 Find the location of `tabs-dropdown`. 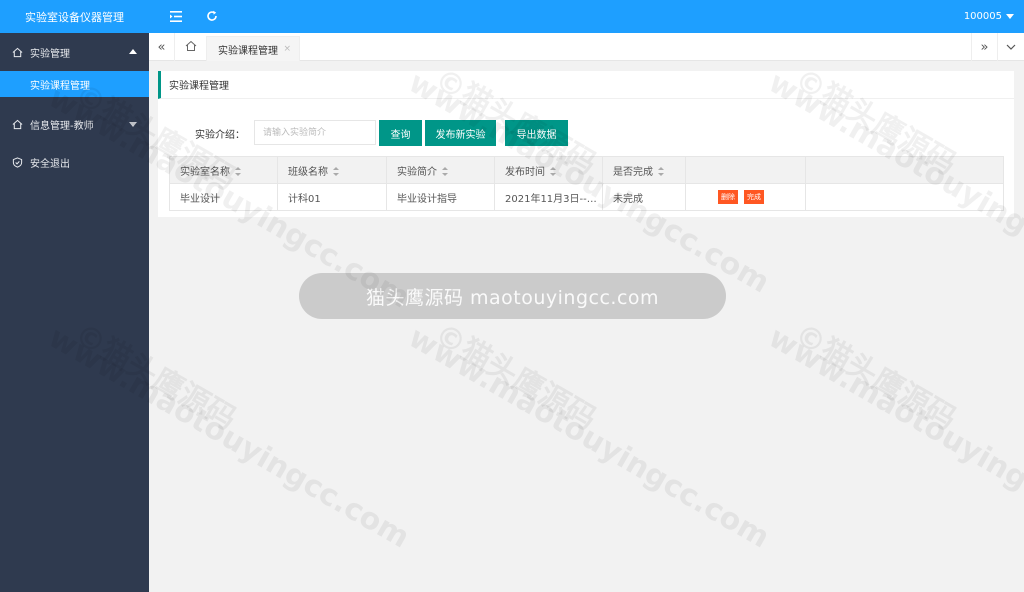

tabs-dropdown is located at coordinates (1010, 47).